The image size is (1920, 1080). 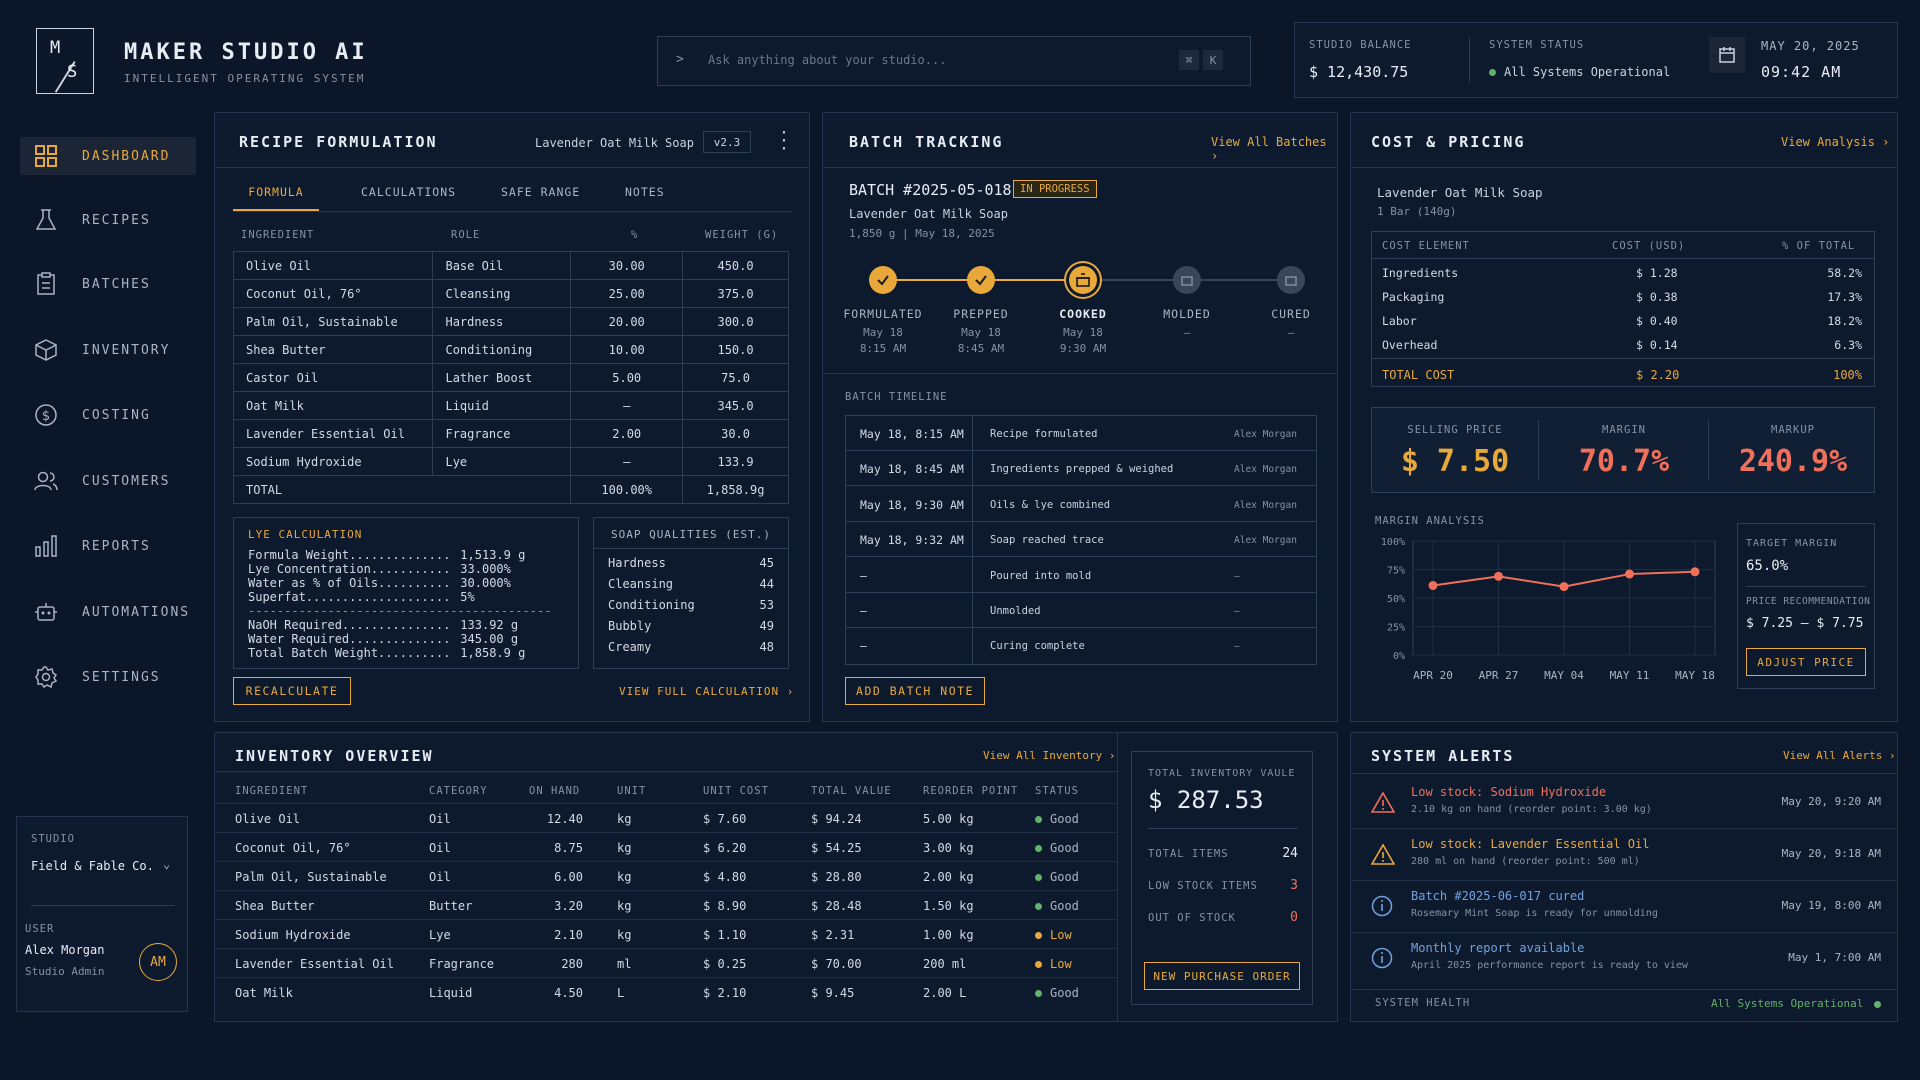 What do you see at coordinates (292, 691) in the screenshot?
I see `recalculate-button: RECALCULATE` at bounding box center [292, 691].